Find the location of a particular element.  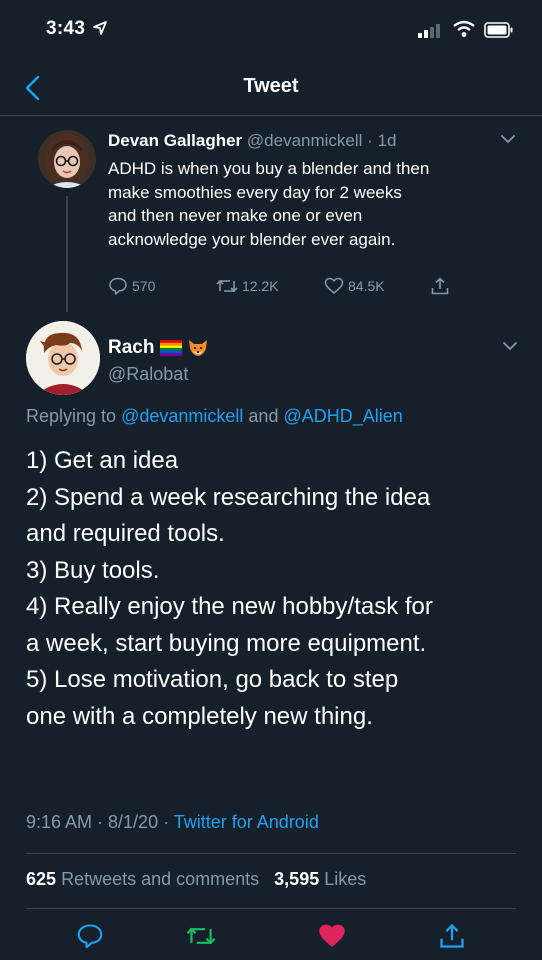

tweet-meta: 9:16 AM · 8/1/20 · Twitter for Android is located at coordinates (172, 822).